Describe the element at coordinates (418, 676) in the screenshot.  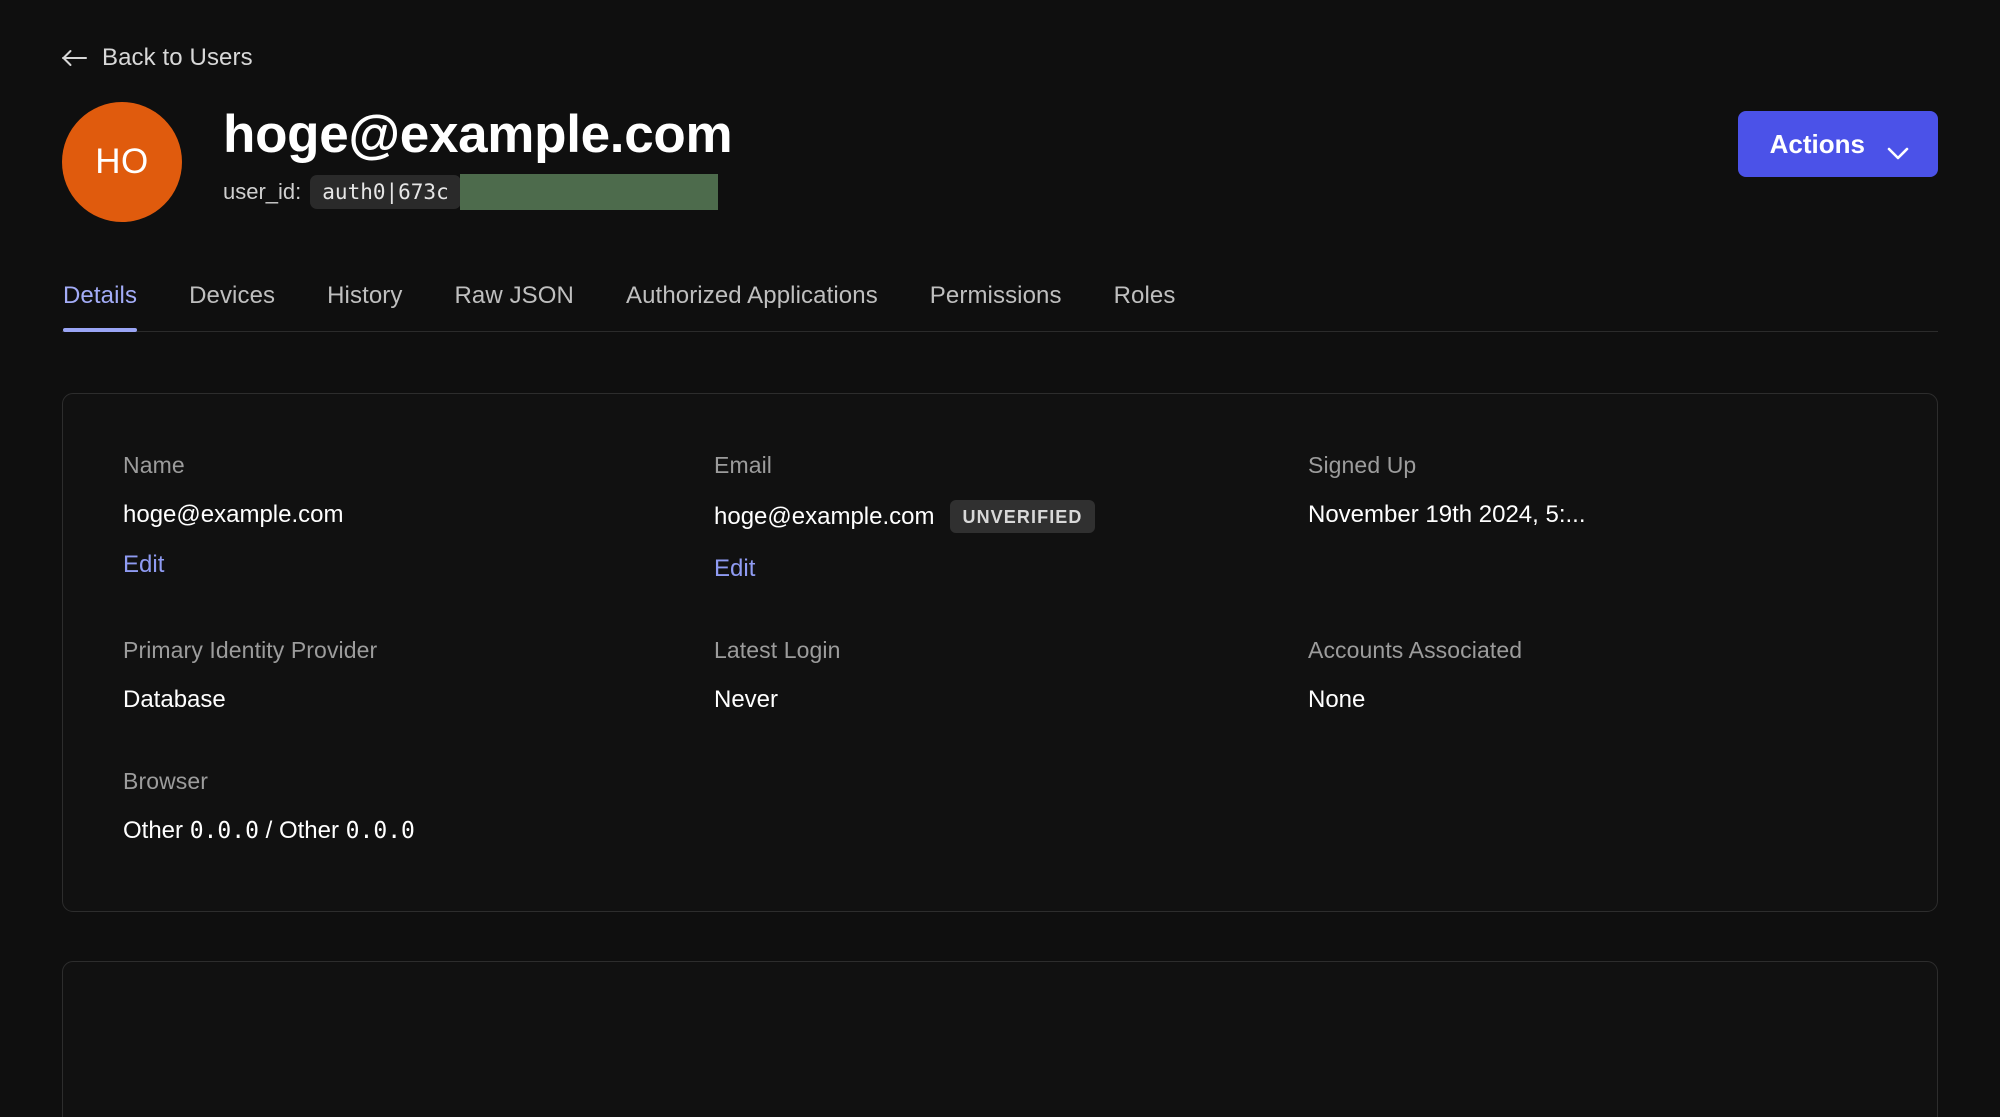
I see `field-identity-provider: Primary Identity Provider Database` at that location.